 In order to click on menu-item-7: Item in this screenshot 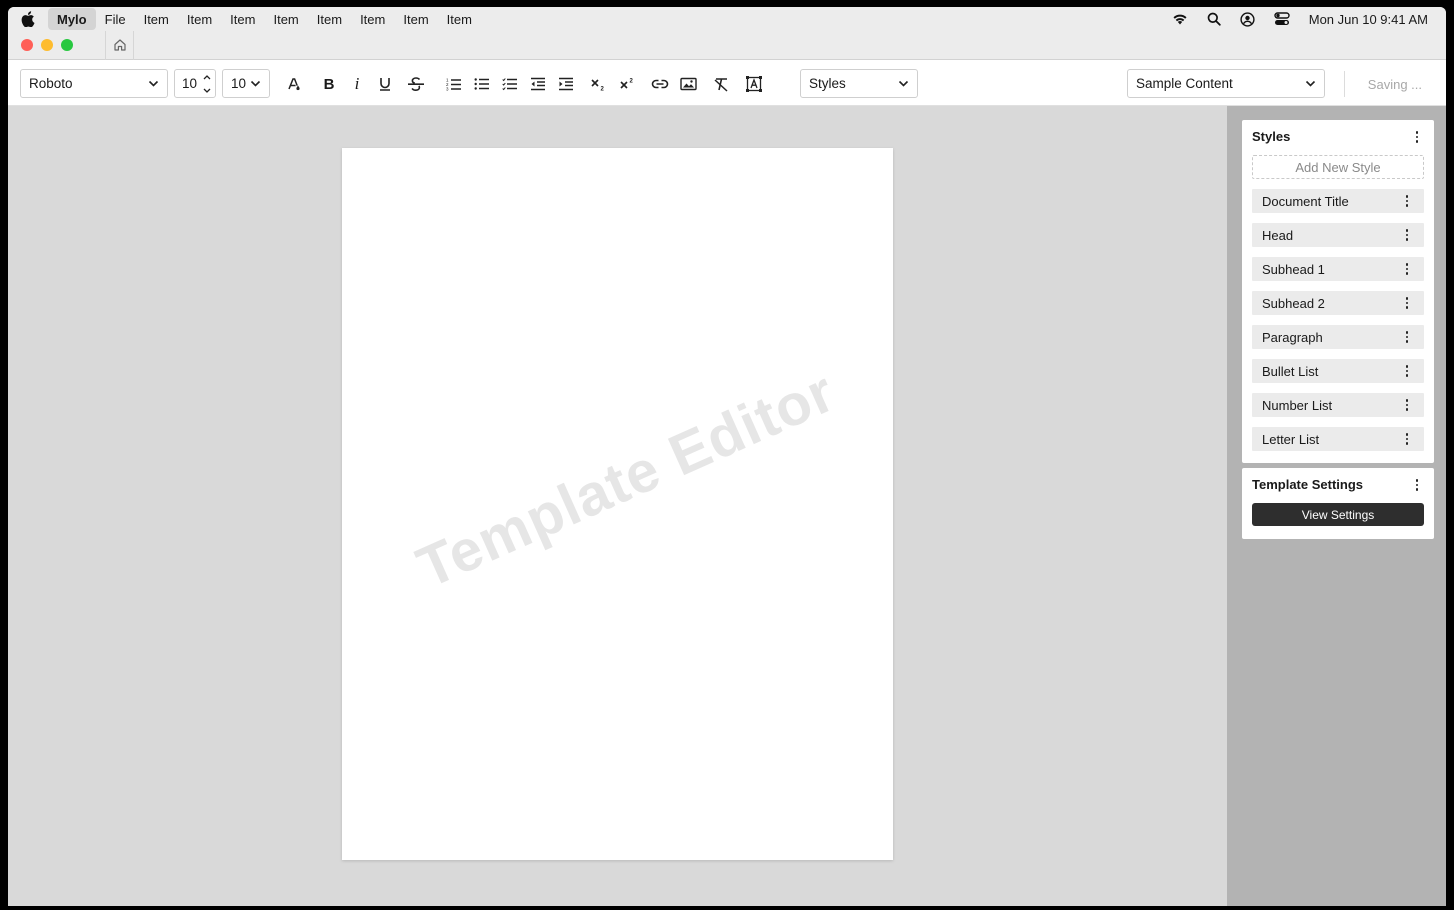, I will do `click(415, 19)`.